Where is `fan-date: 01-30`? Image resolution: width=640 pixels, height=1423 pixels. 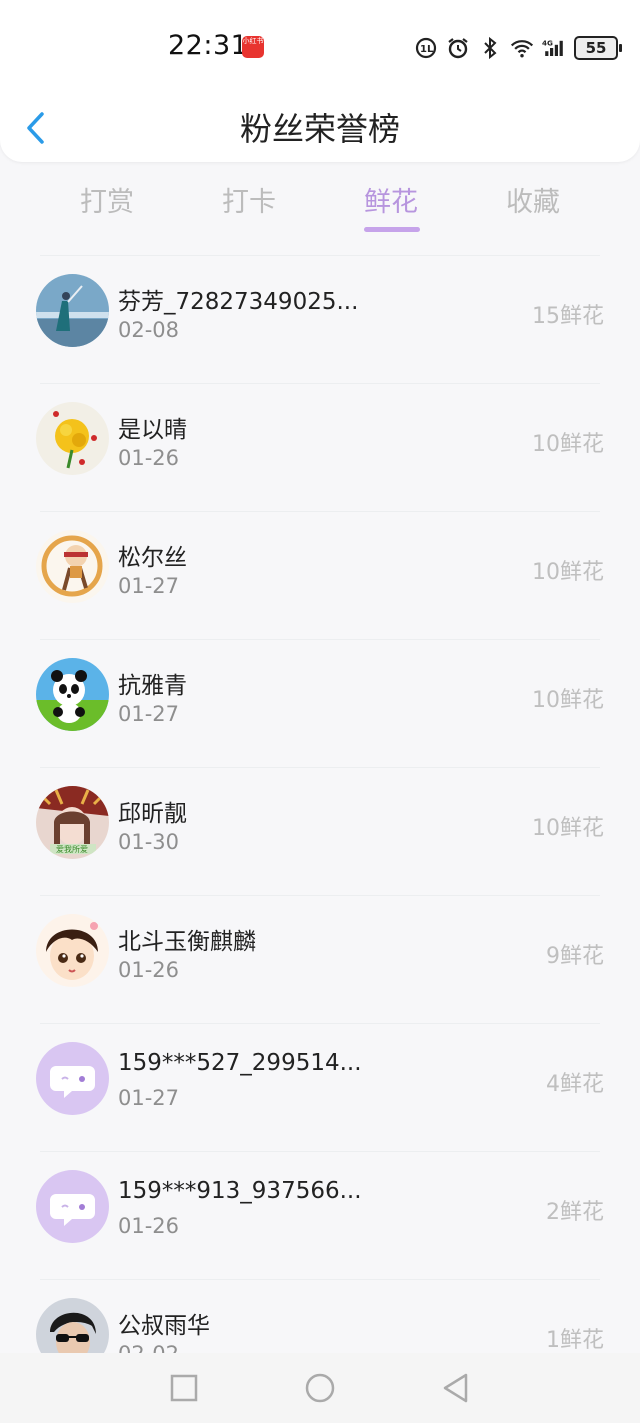 fan-date: 01-30 is located at coordinates (149, 842).